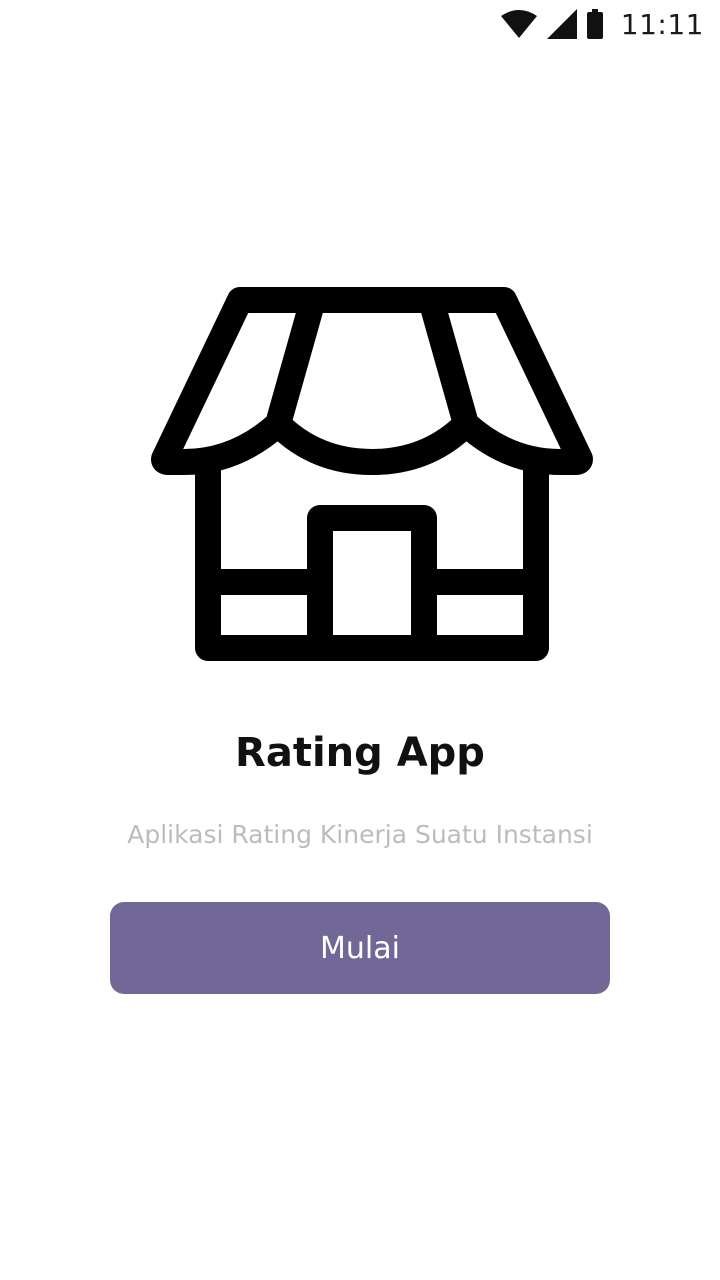 The image size is (720, 1280). Describe the element at coordinates (561, 24) in the screenshot. I see `cell-signal-icon` at that location.